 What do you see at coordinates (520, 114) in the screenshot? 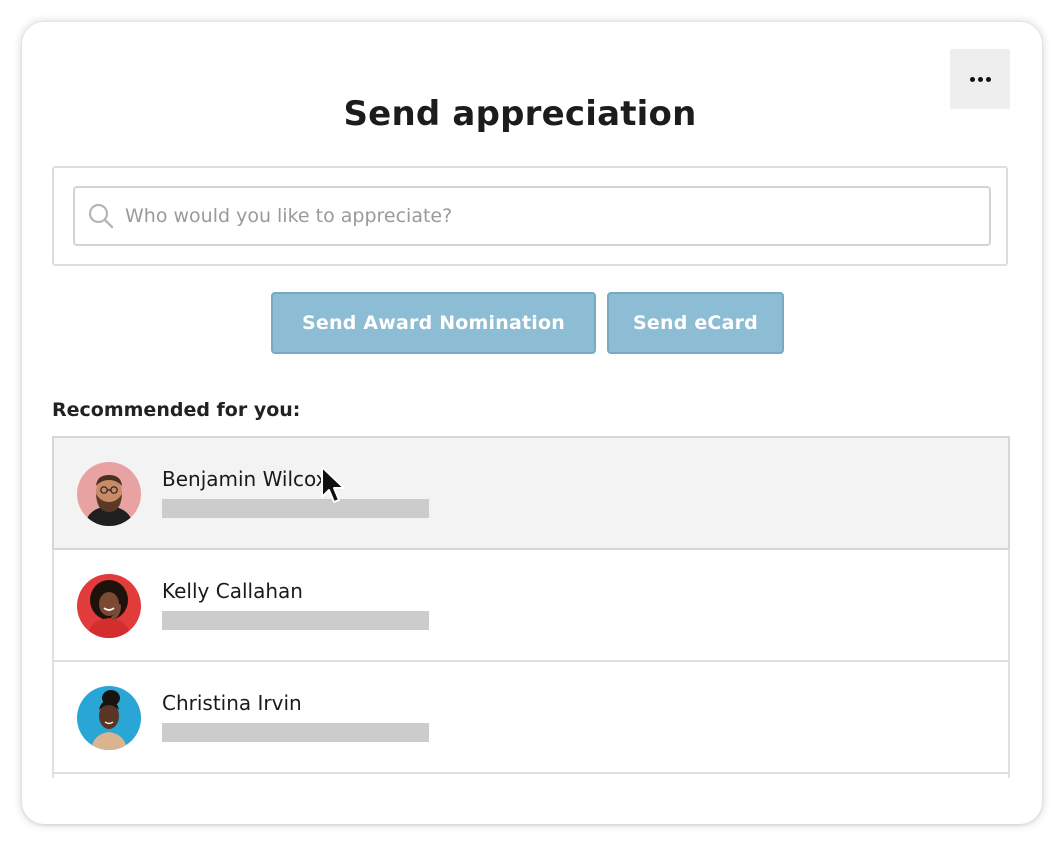
I see `dialog-title: Send appreciation` at bounding box center [520, 114].